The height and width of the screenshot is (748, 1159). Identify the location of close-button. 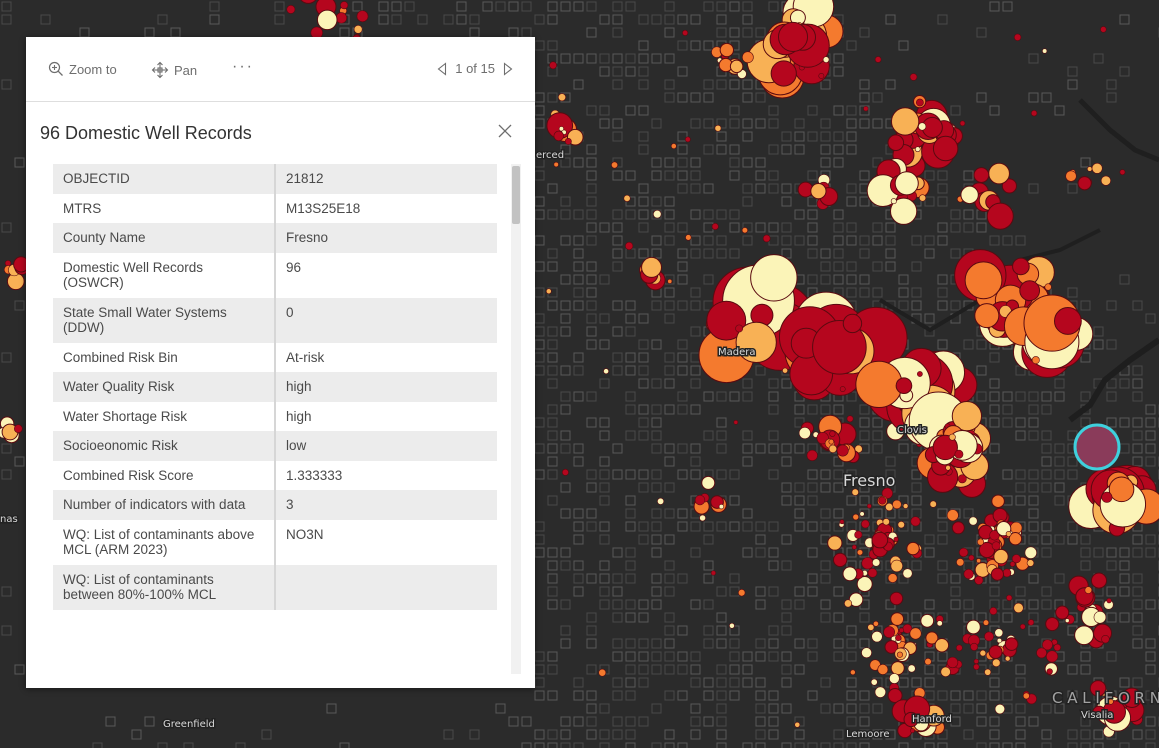
(505, 133).